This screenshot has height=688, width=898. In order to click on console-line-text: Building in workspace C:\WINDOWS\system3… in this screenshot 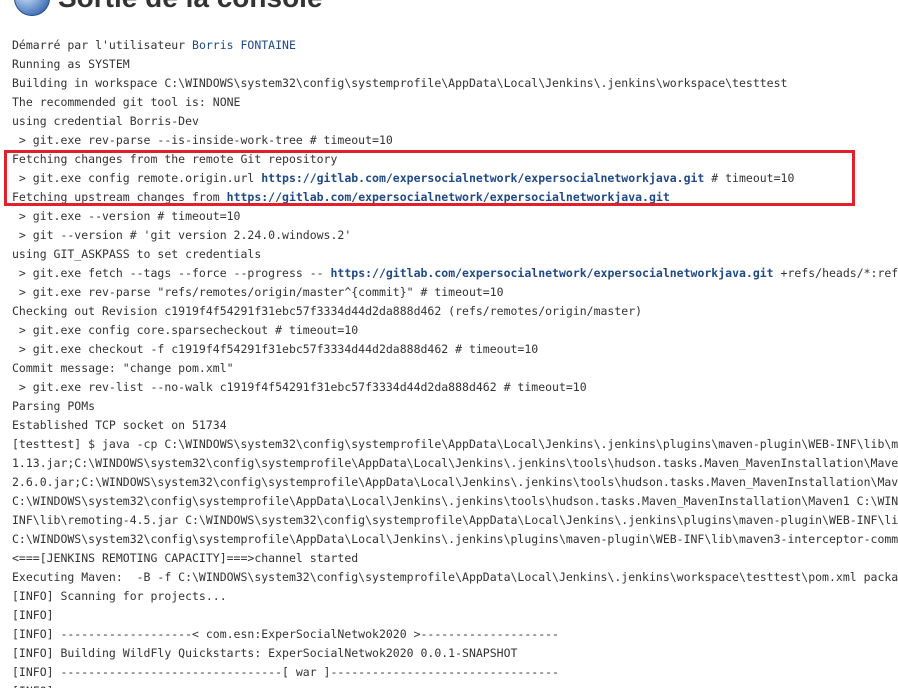, I will do `click(400, 83)`.